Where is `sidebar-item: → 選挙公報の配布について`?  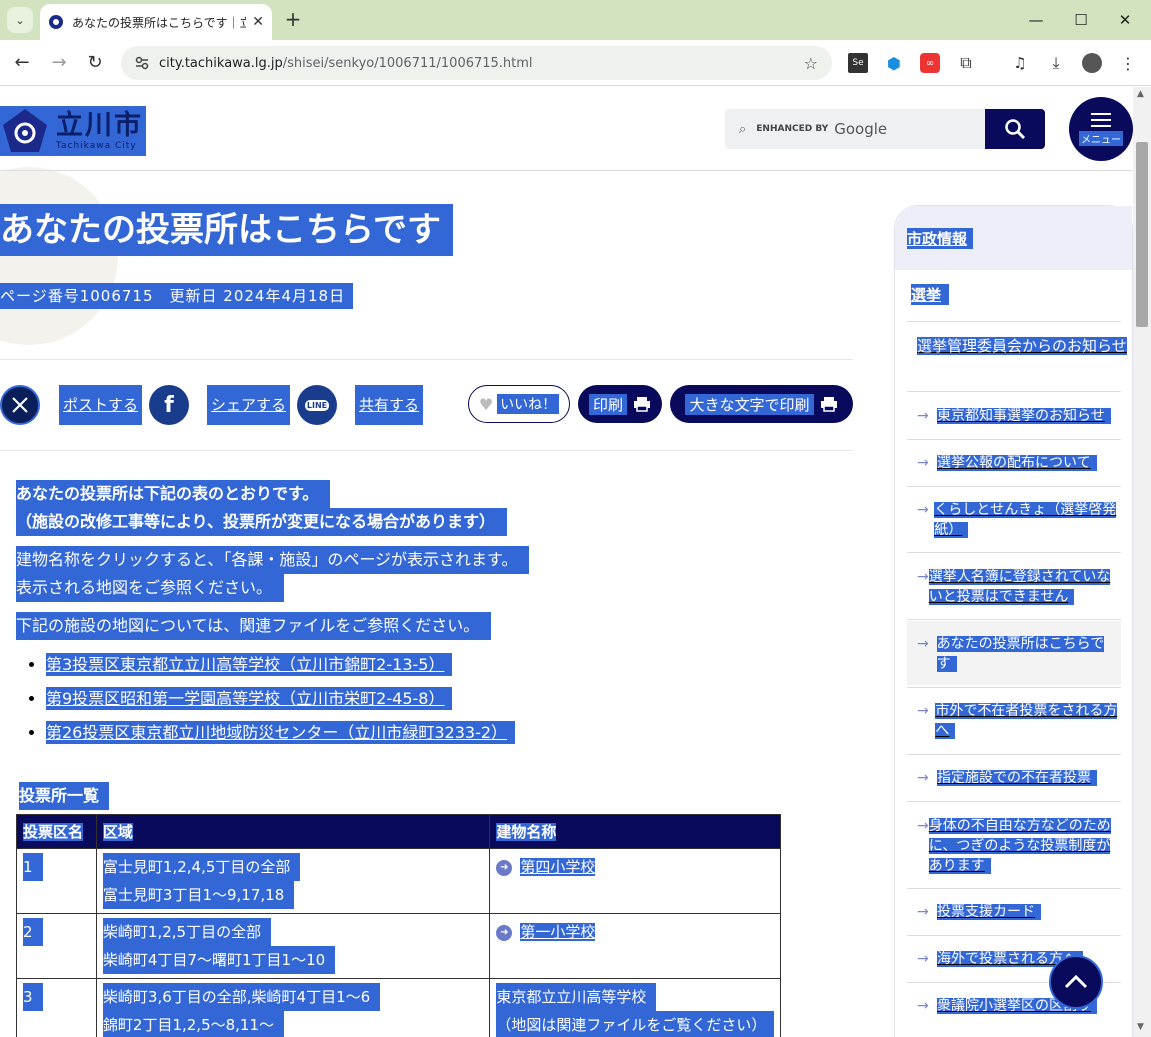
sidebar-item: → 選挙公報の配布について is located at coordinates (1014, 463).